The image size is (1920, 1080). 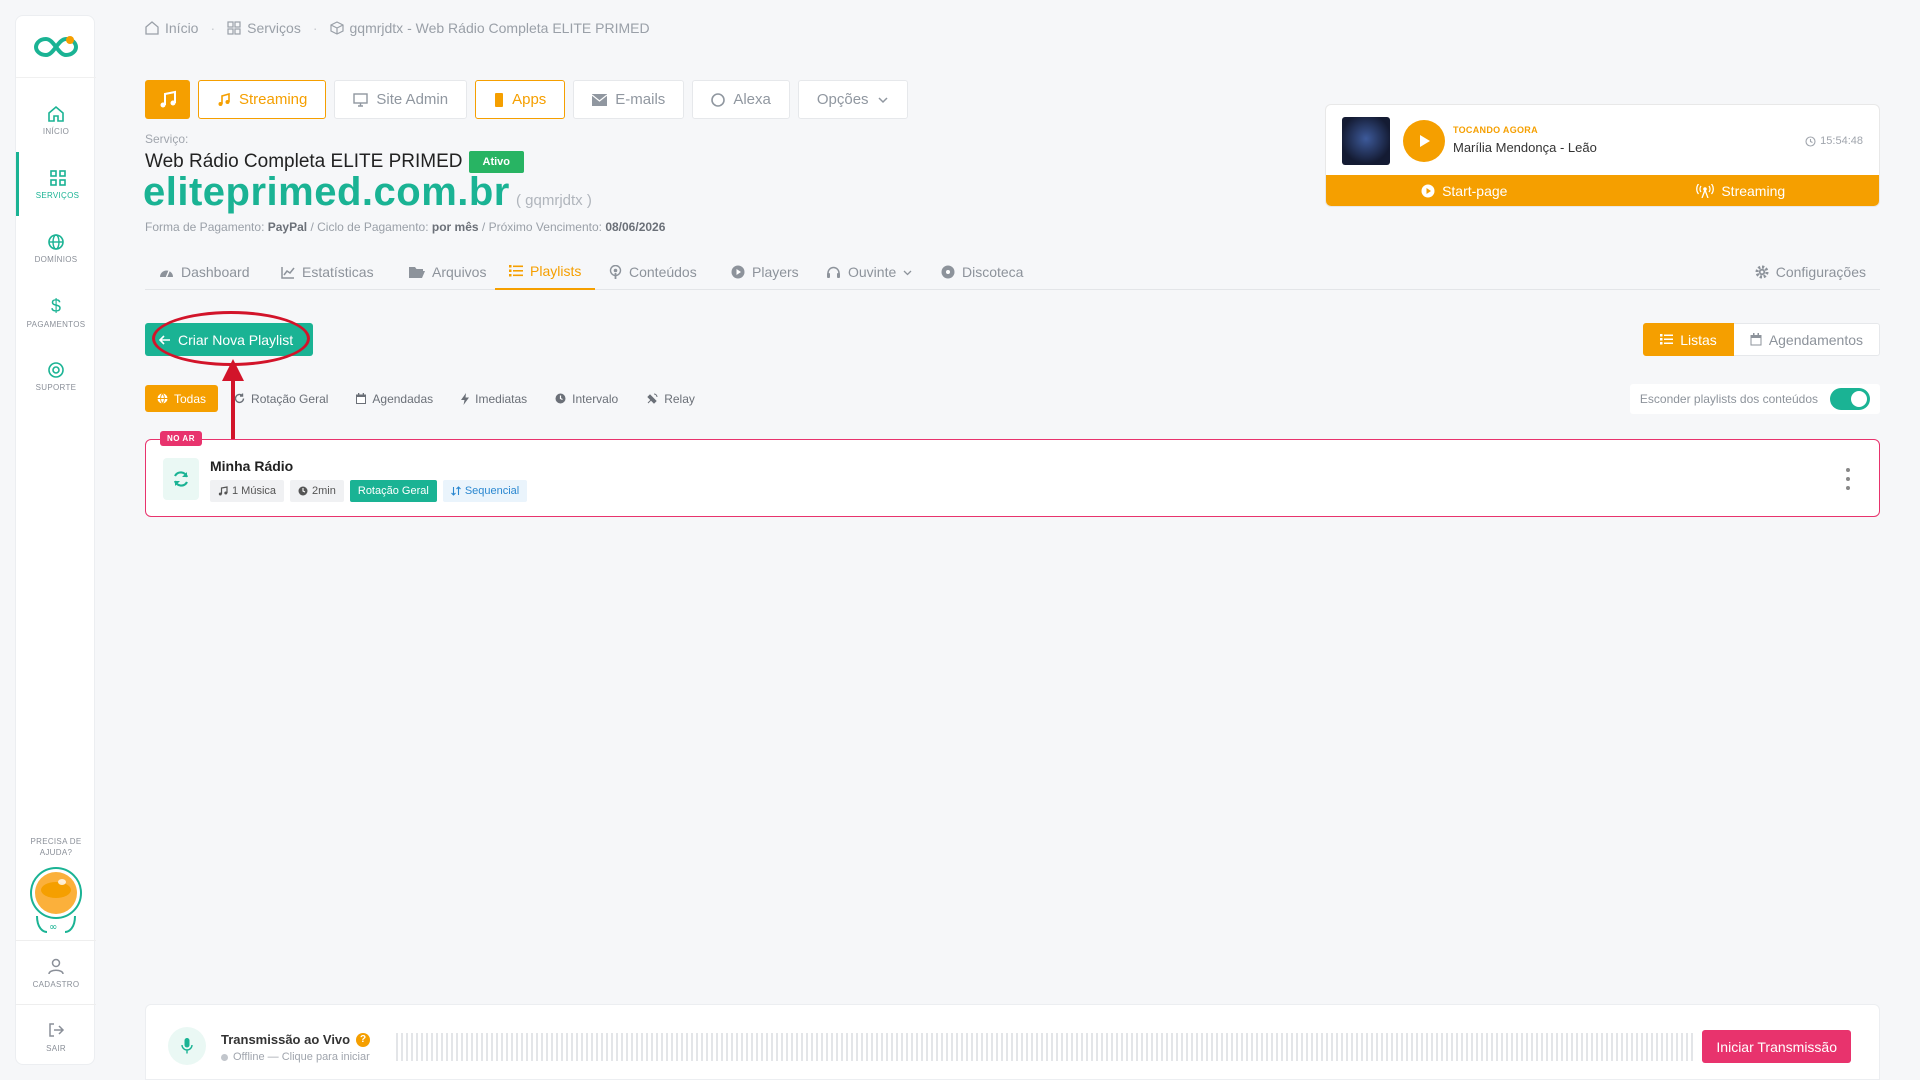 I want to click on clock-icon, so click(x=303, y=491).